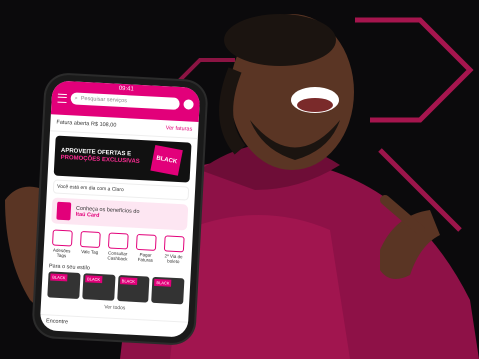 Image resolution: width=479 pixels, height=359 pixels. What do you see at coordinates (179, 128) in the screenshot?
I see `view-invoices-link: Ver faturas` at bounding box center [179, 128].